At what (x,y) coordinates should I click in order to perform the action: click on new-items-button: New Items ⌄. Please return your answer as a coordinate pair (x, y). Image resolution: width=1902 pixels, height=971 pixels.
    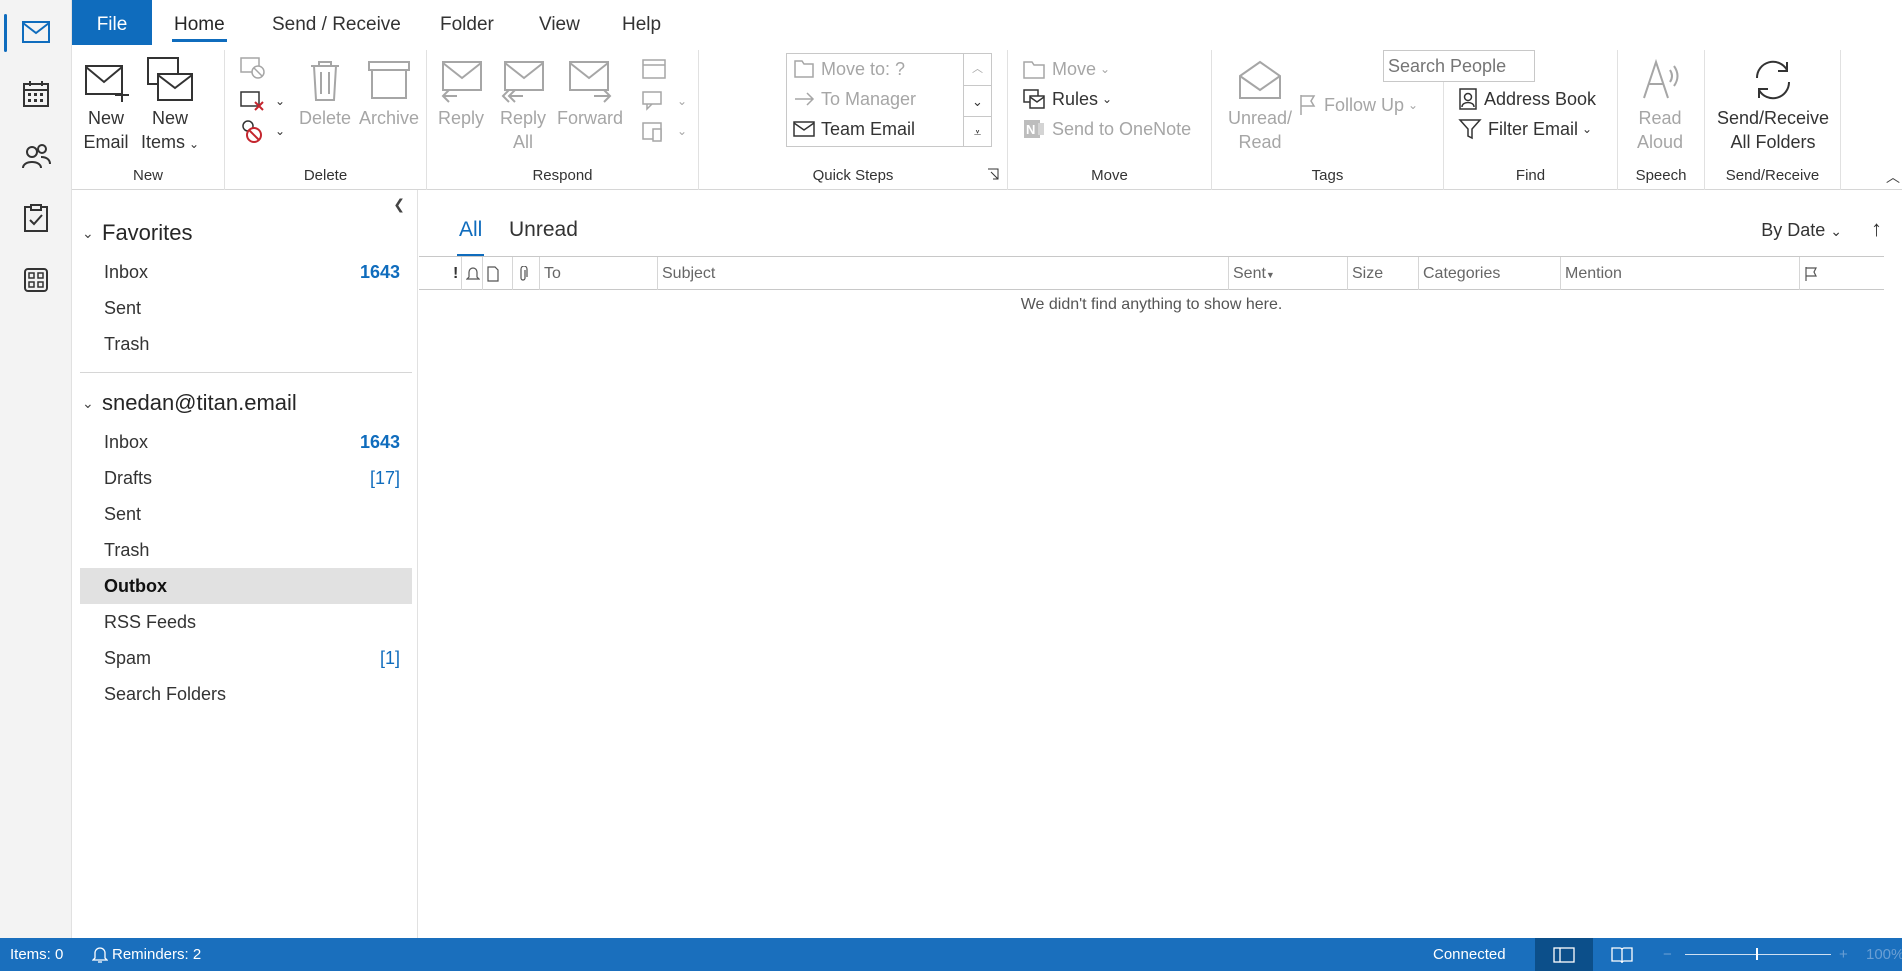
    Looking at the image, I should click on (170, 106).